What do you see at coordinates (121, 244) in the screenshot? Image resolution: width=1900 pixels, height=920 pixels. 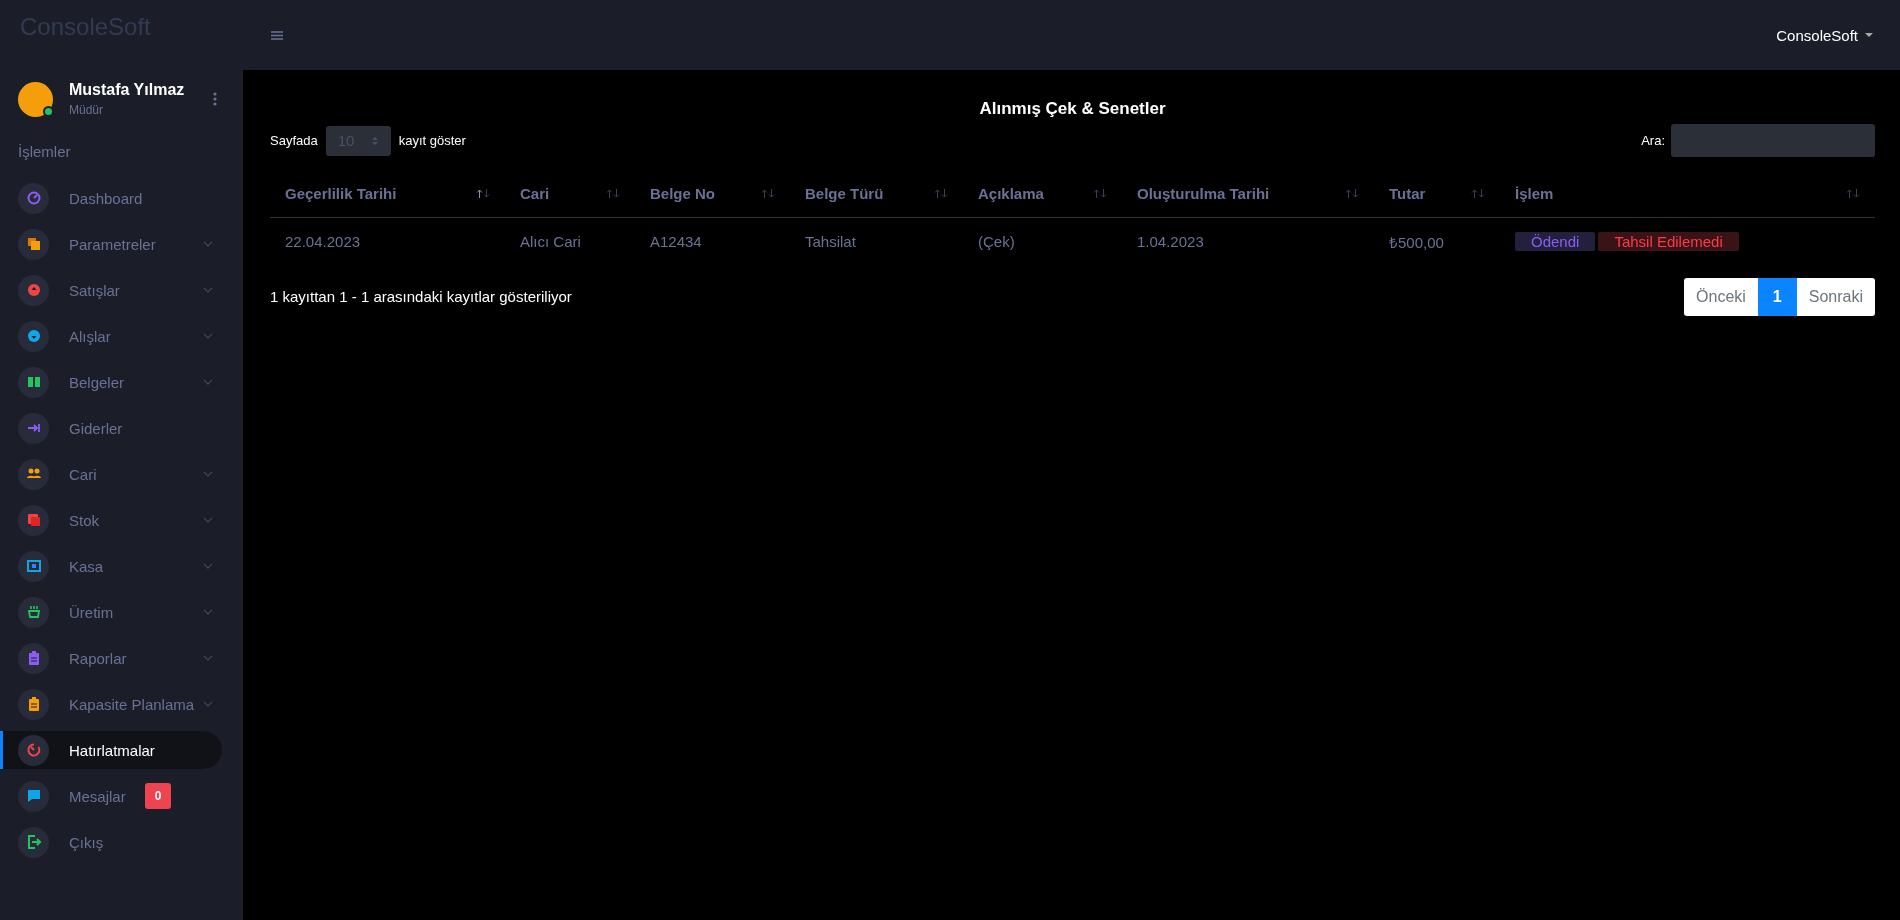 I see `sidebar-item: Parametreler` at bounding box center [121, 244].